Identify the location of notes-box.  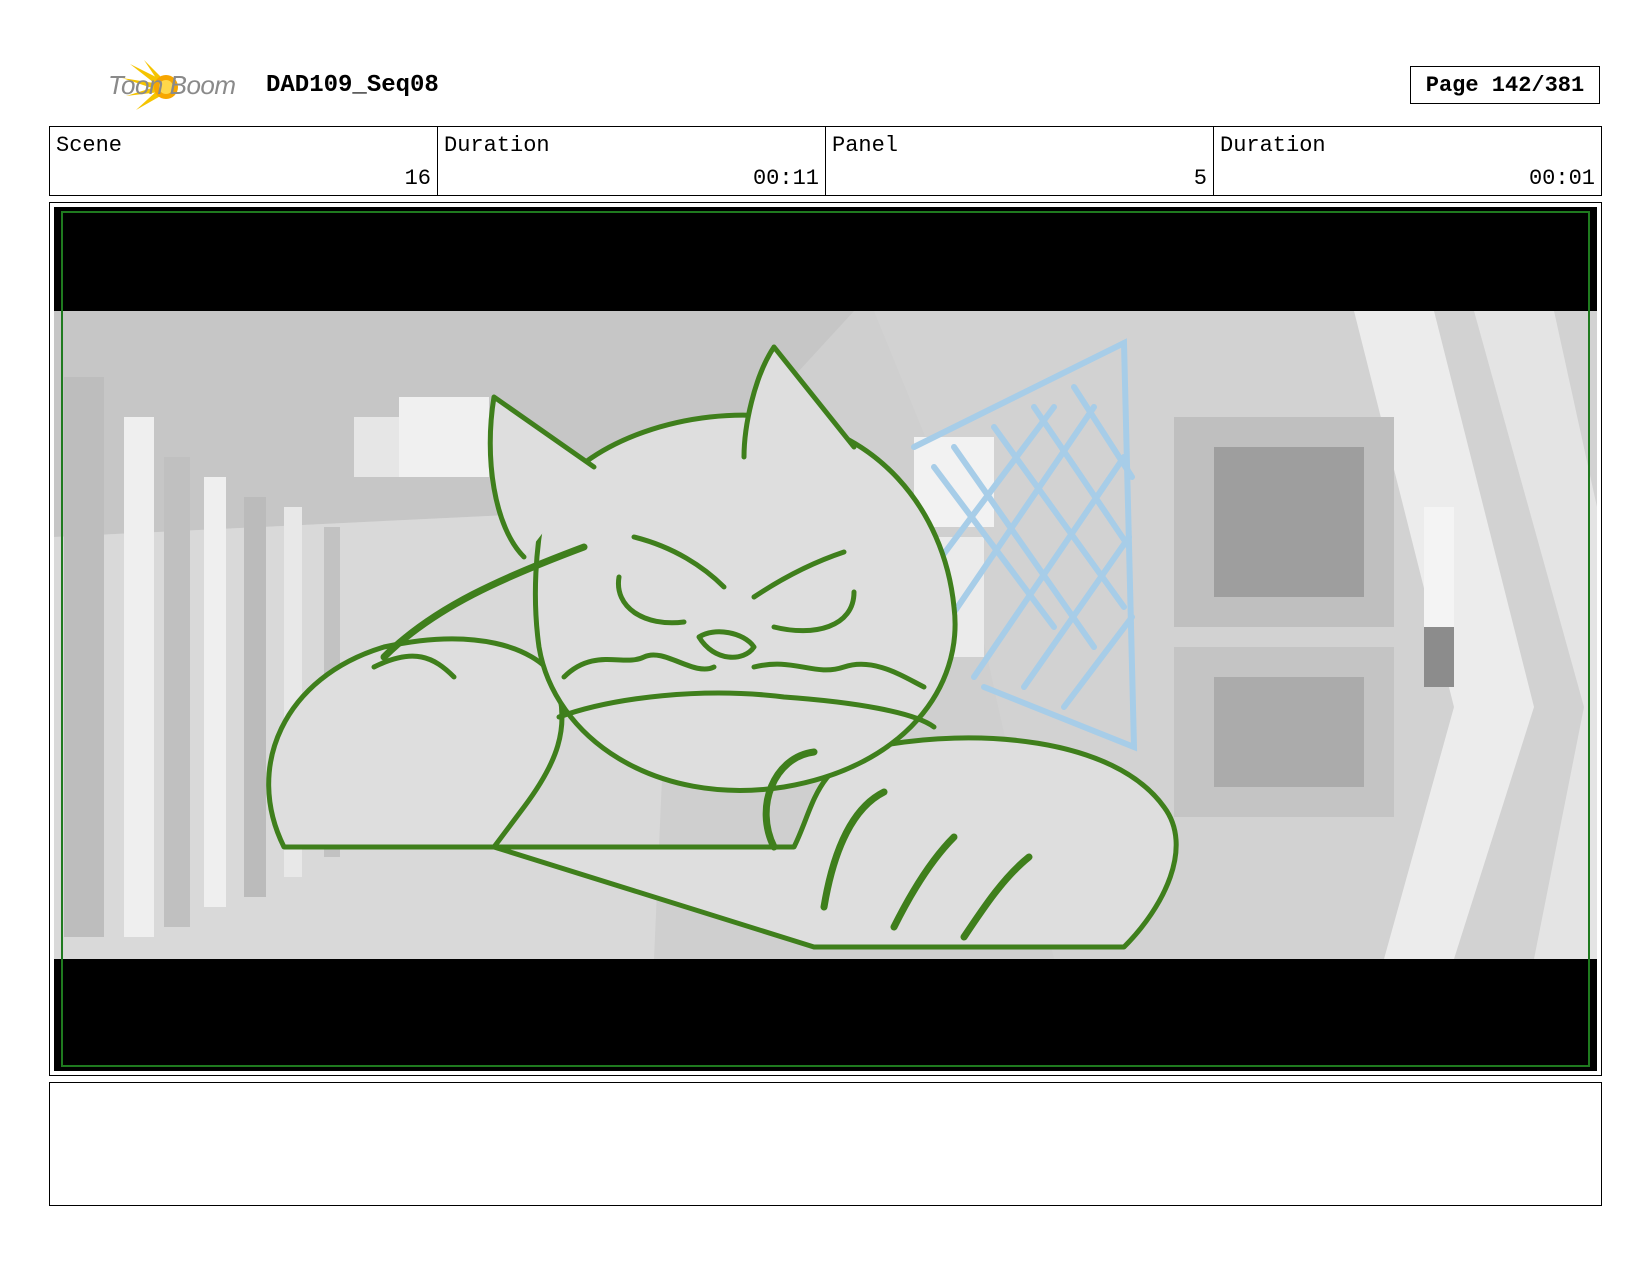
(825, 1144).